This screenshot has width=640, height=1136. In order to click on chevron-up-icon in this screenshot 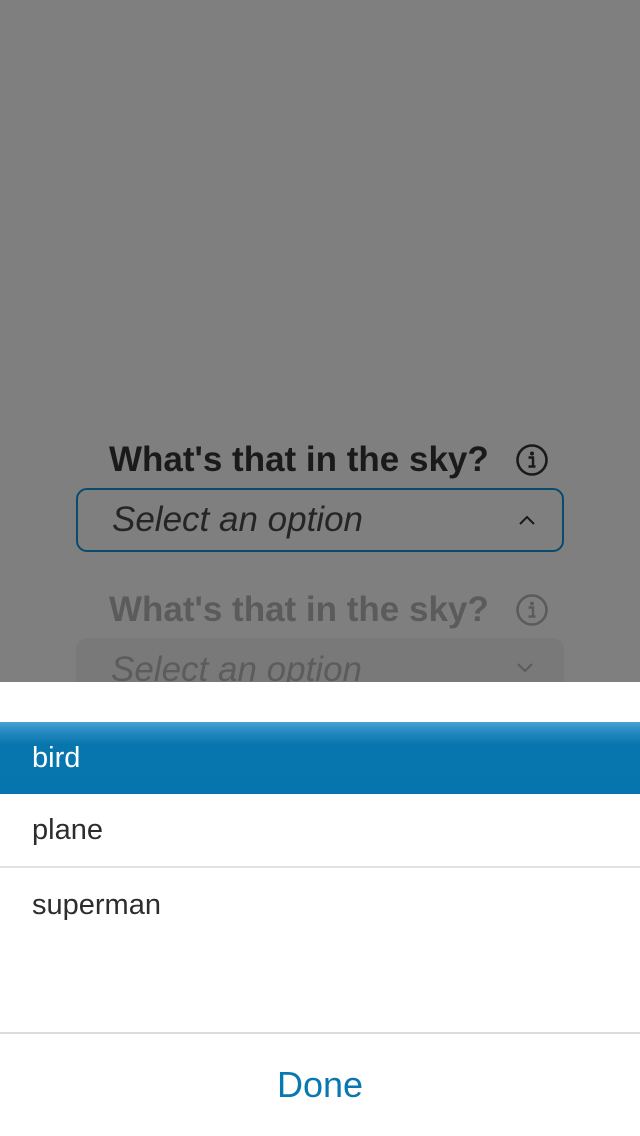, I will do `click(527, 520)`.